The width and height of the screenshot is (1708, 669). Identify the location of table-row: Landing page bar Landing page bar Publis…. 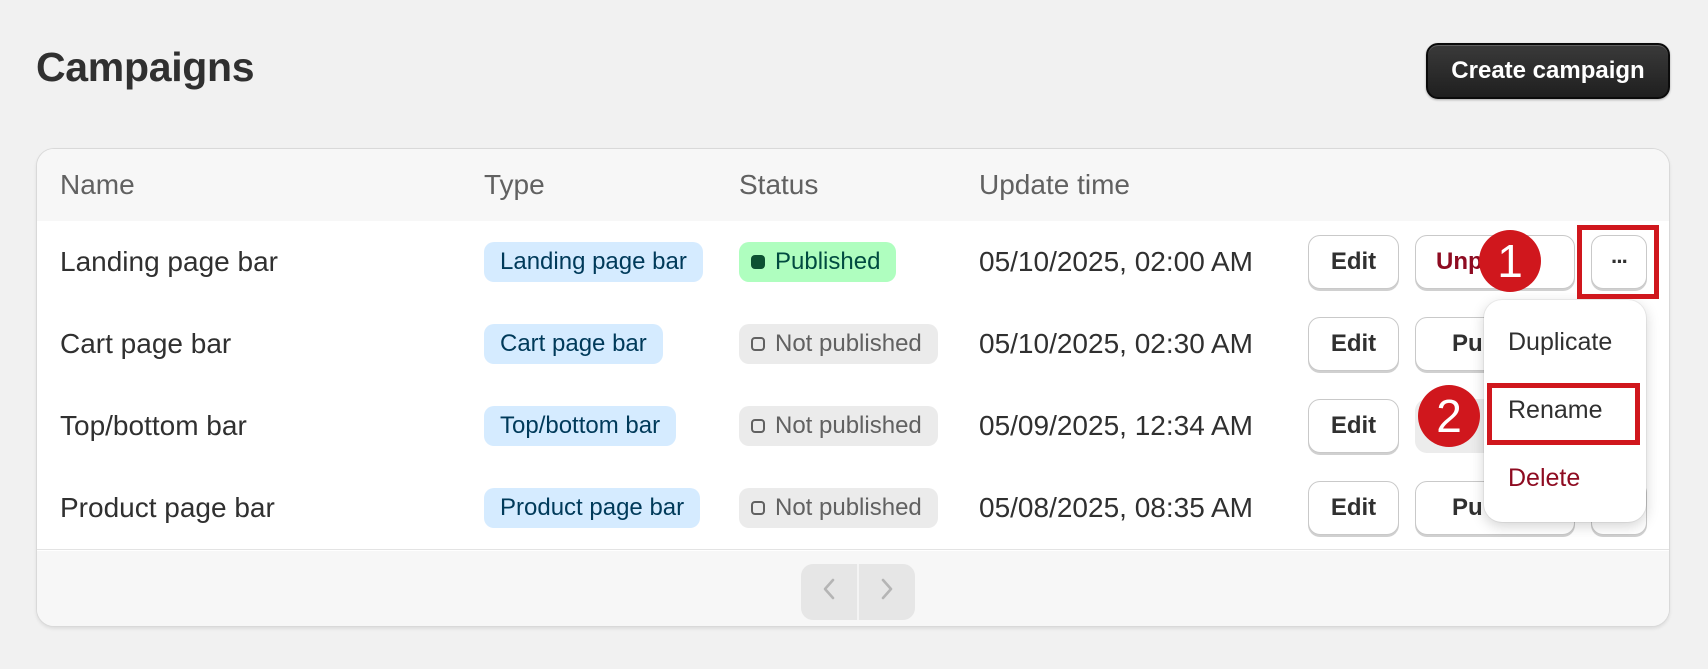
(853, 262).